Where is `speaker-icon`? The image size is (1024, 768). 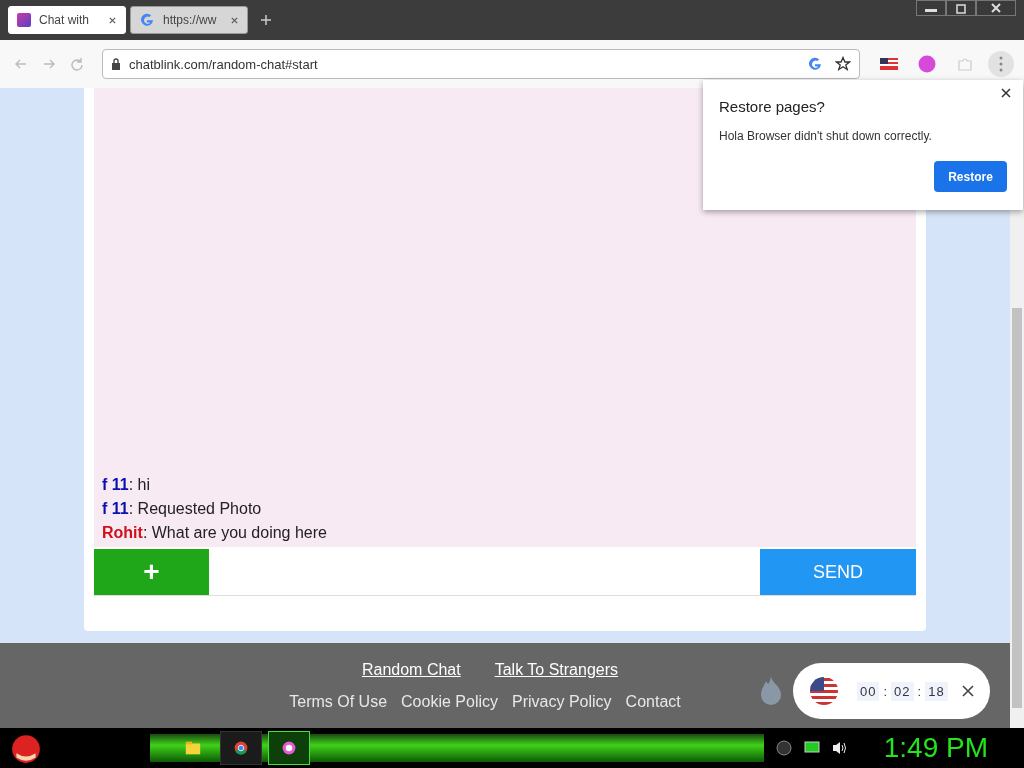
speaker-icon is located at coordinates (839, 748).